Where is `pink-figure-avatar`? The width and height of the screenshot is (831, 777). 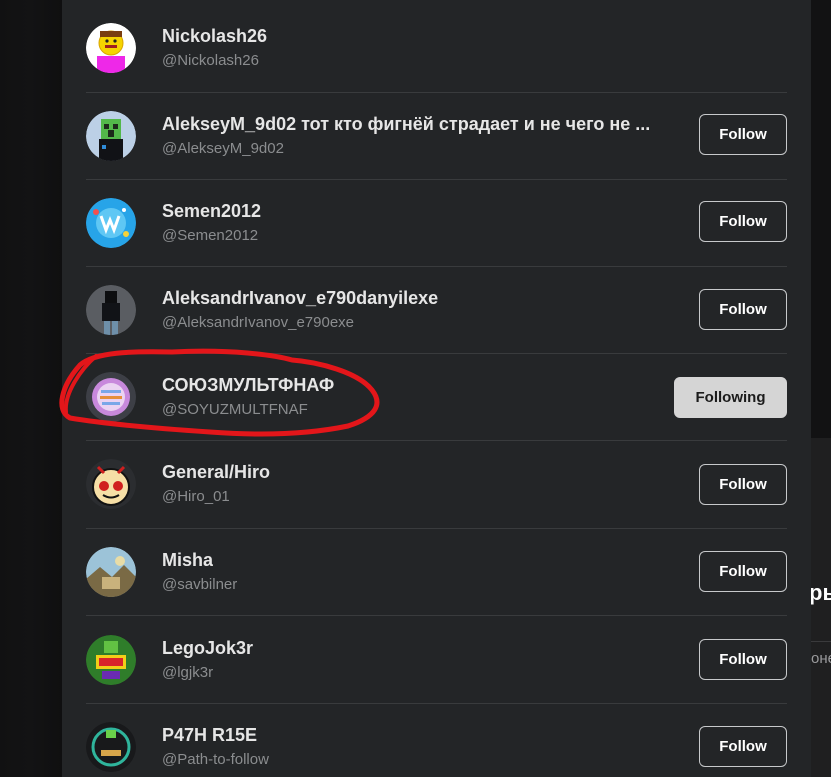 pink-figure-avatar is located at coordinates (111, 48).